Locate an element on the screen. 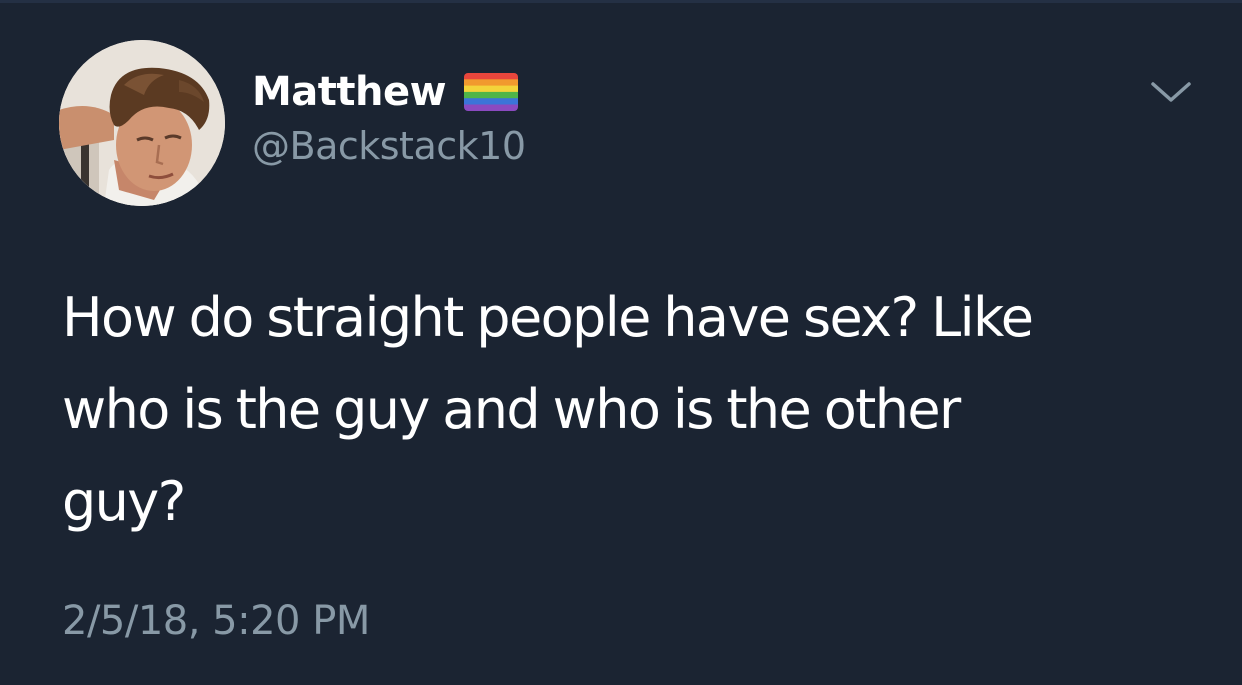  author-display-name: Matthew is located at coordinates (349, 92).